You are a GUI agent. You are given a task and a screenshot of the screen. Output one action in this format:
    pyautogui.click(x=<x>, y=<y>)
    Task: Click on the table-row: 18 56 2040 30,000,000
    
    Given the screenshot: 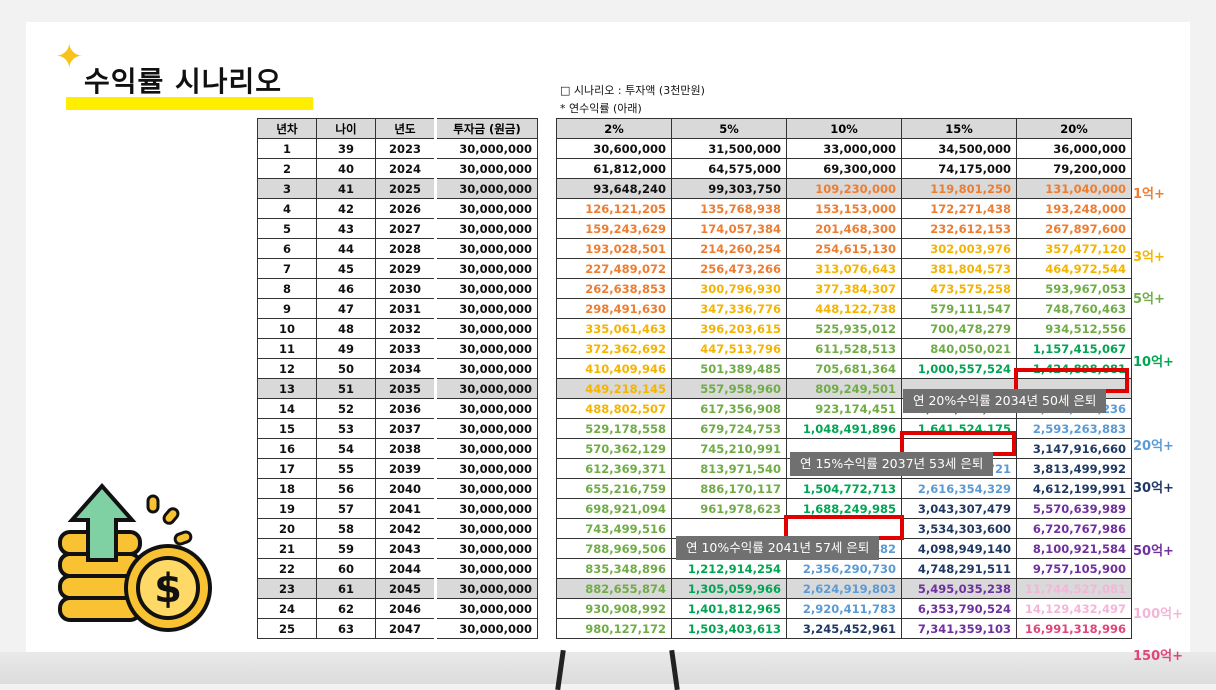 What is the action you would take?
    pyautogui.click(x=397, y=488)
    